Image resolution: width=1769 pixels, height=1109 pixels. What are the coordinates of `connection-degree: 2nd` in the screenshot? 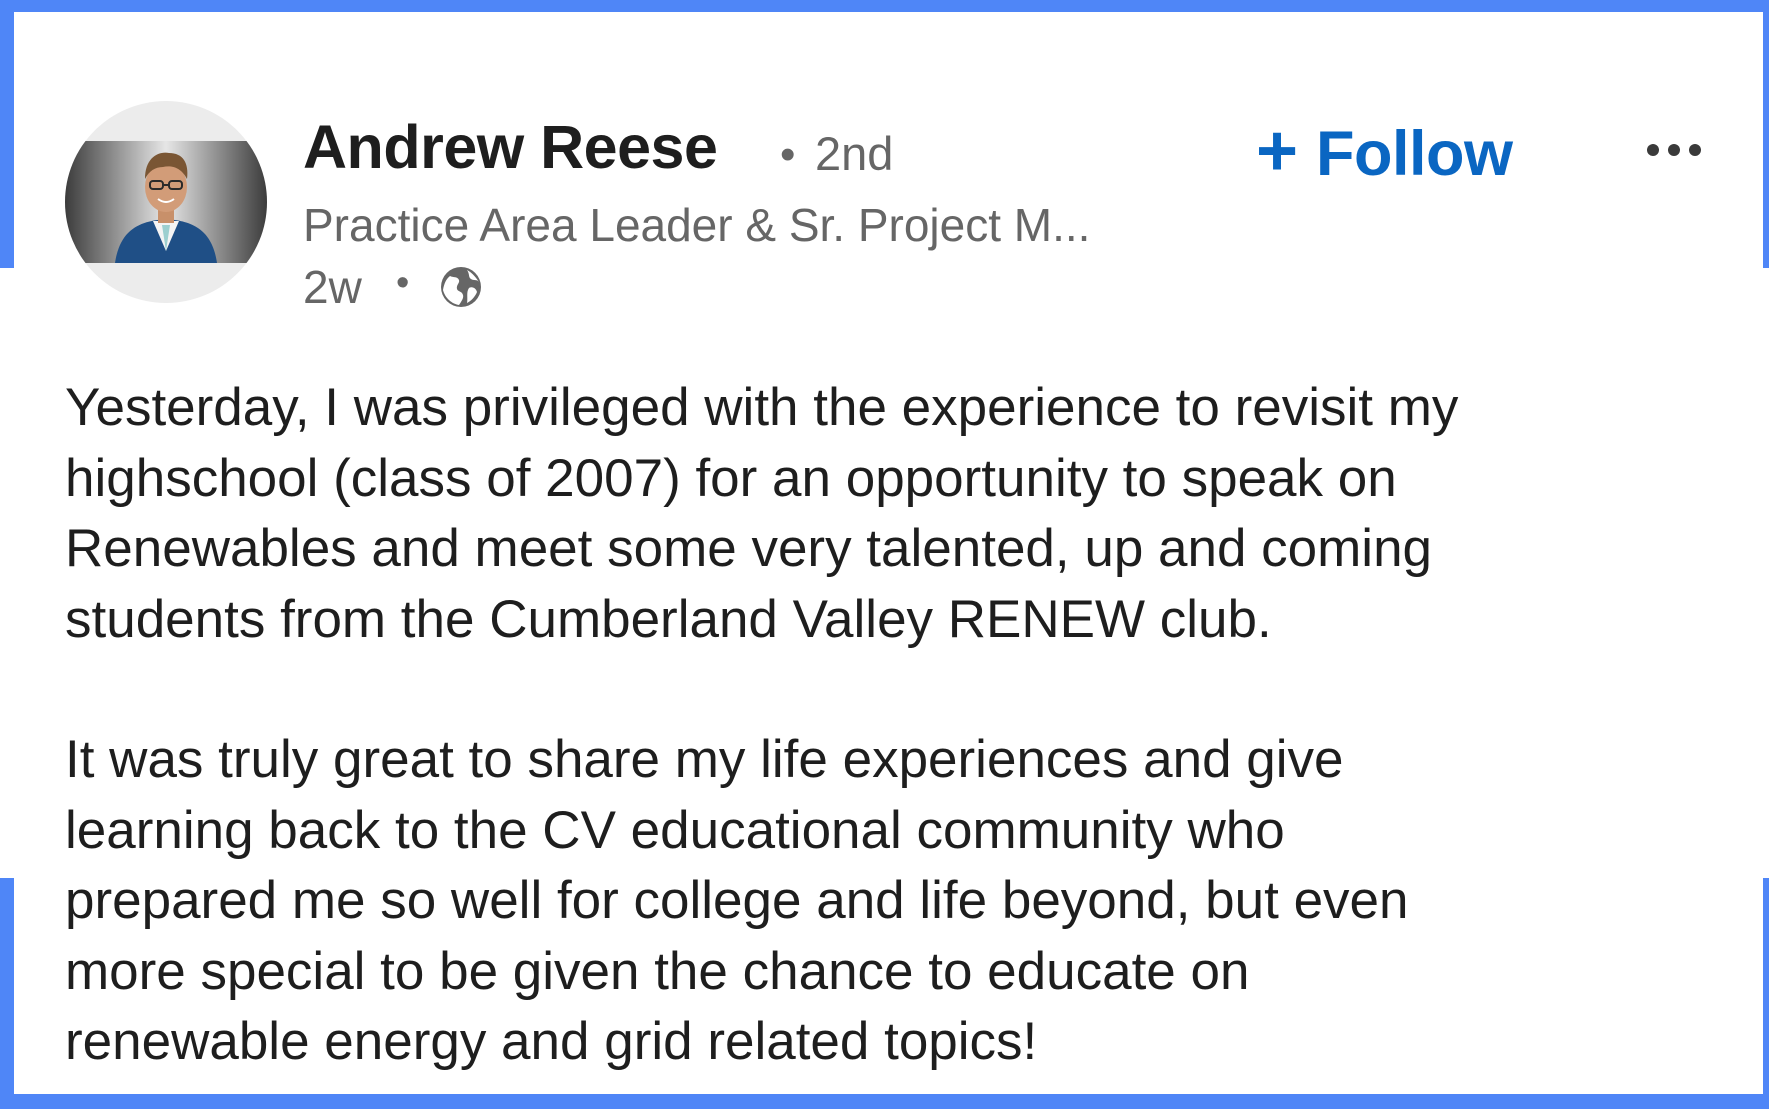 It's located at (854, 153).